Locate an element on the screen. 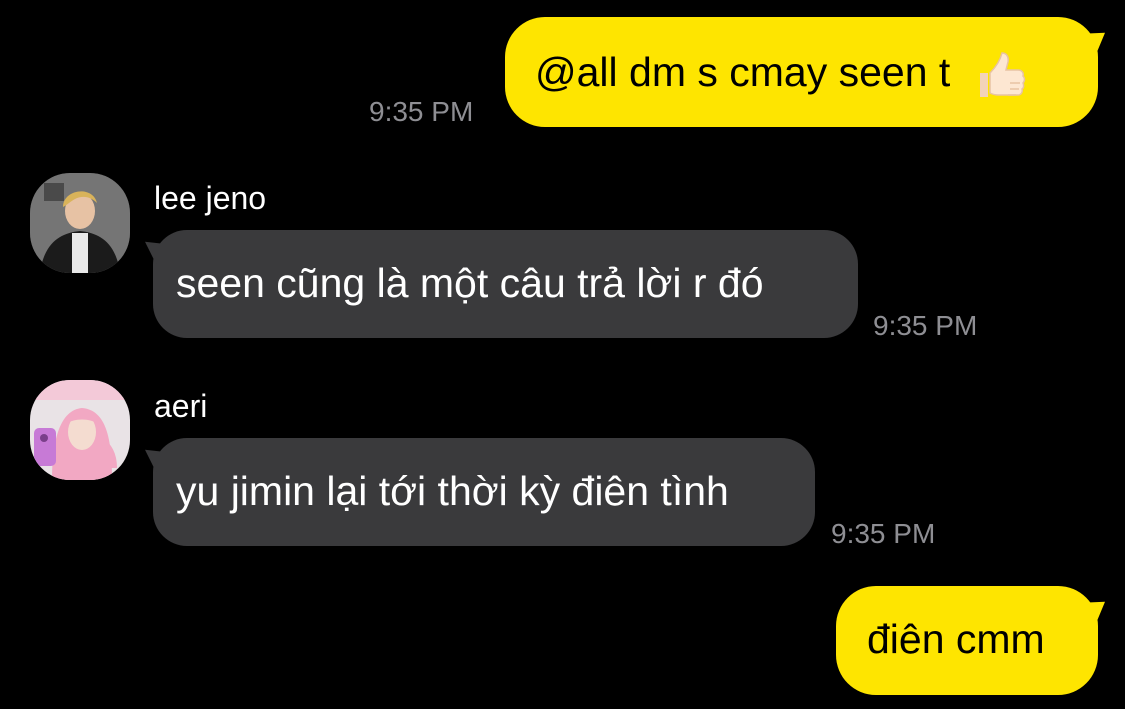  outgoing-message-bubble: điên cmm is located at coordinates (975, 640).